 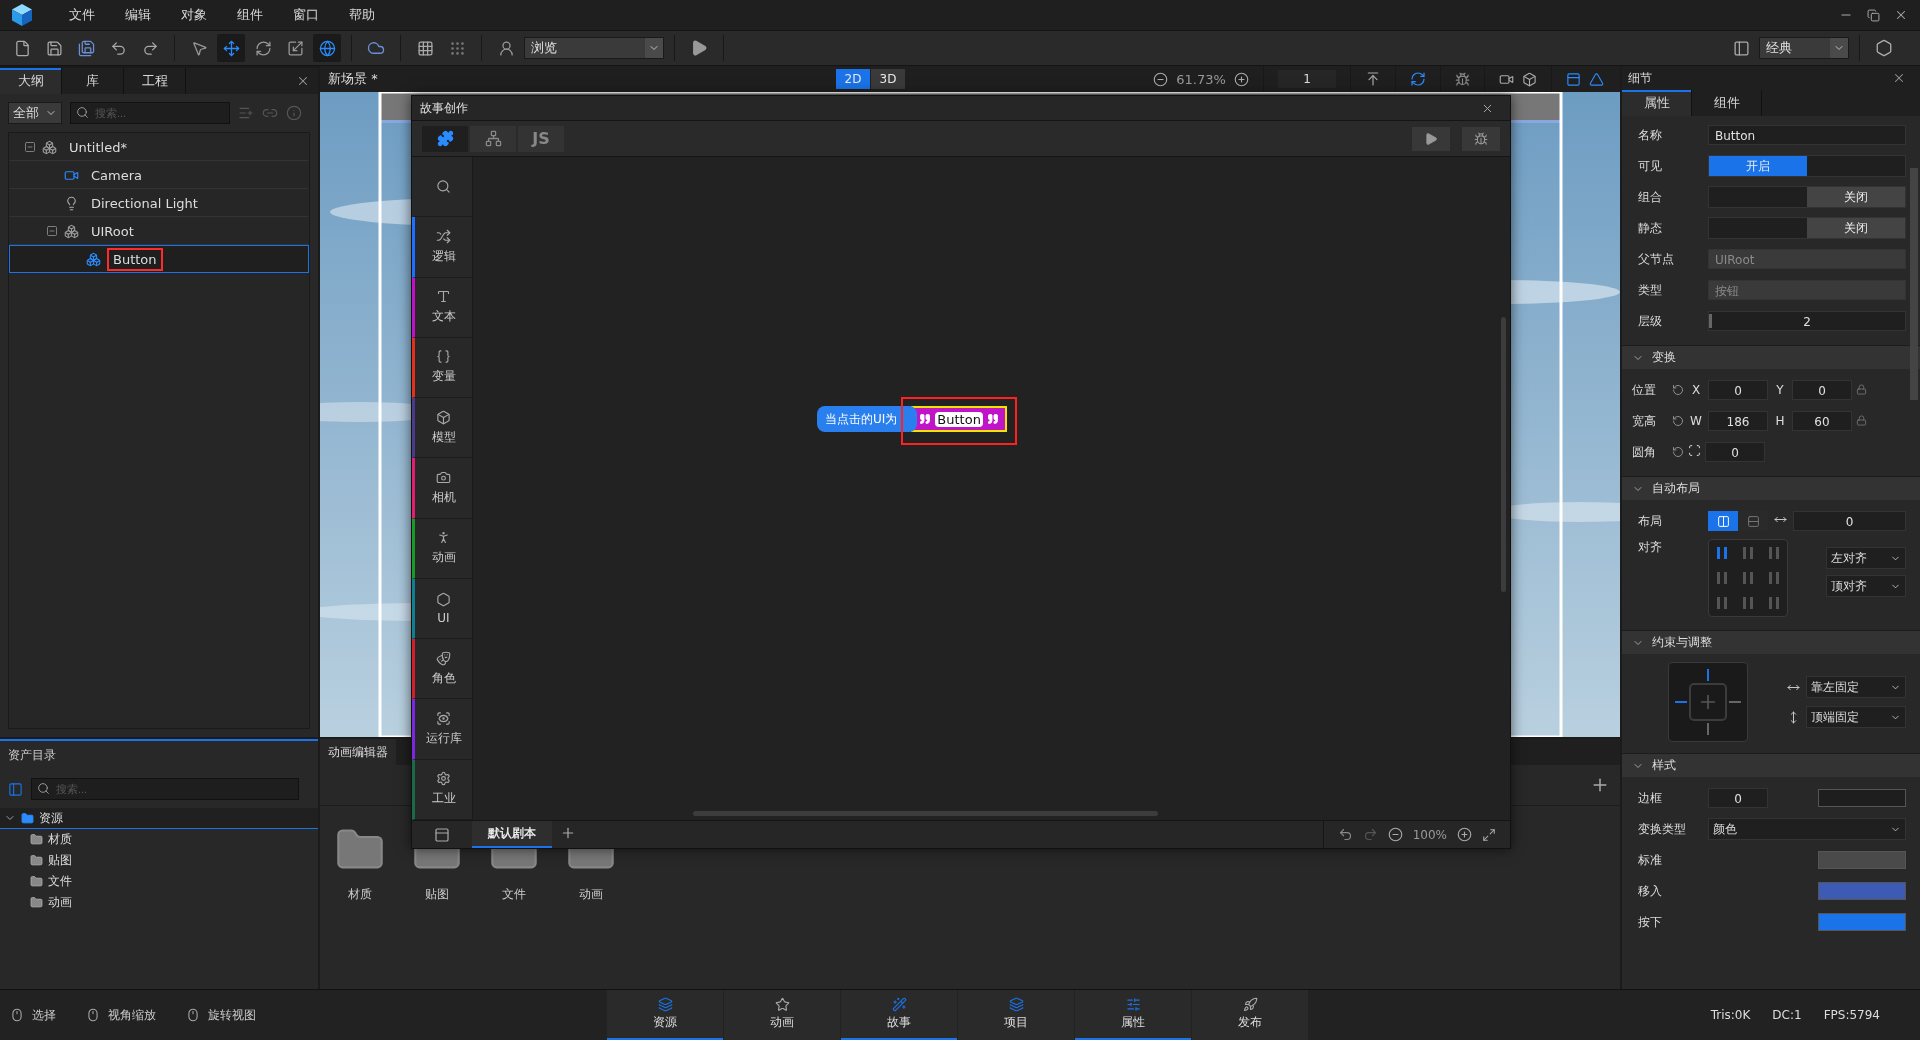 I want to click on folder-row: 贴图, so click(x=159, y=860).